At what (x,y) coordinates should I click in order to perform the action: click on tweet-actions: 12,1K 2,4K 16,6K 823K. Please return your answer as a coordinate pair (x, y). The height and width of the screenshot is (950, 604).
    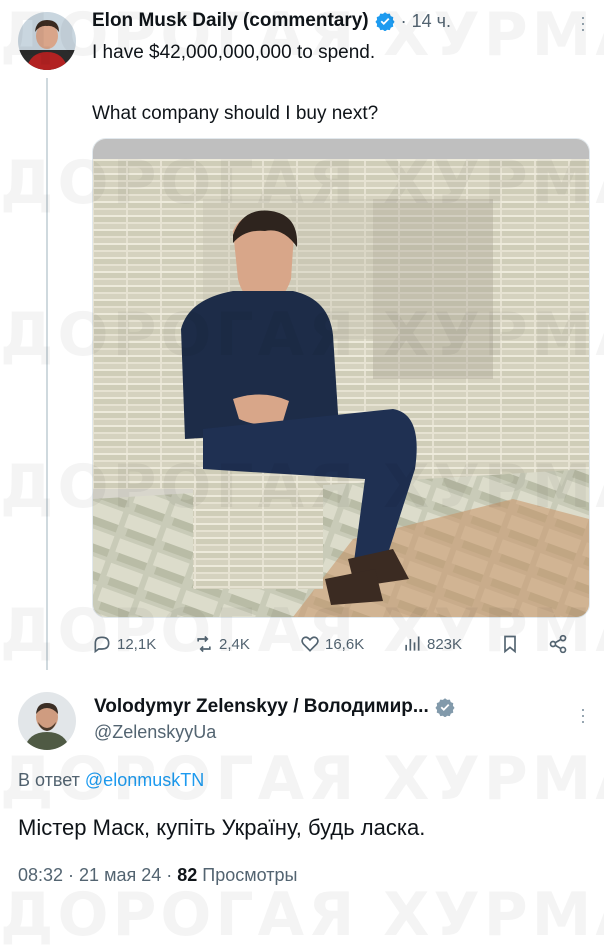
    Looking at the image, I should click on (337, 647).